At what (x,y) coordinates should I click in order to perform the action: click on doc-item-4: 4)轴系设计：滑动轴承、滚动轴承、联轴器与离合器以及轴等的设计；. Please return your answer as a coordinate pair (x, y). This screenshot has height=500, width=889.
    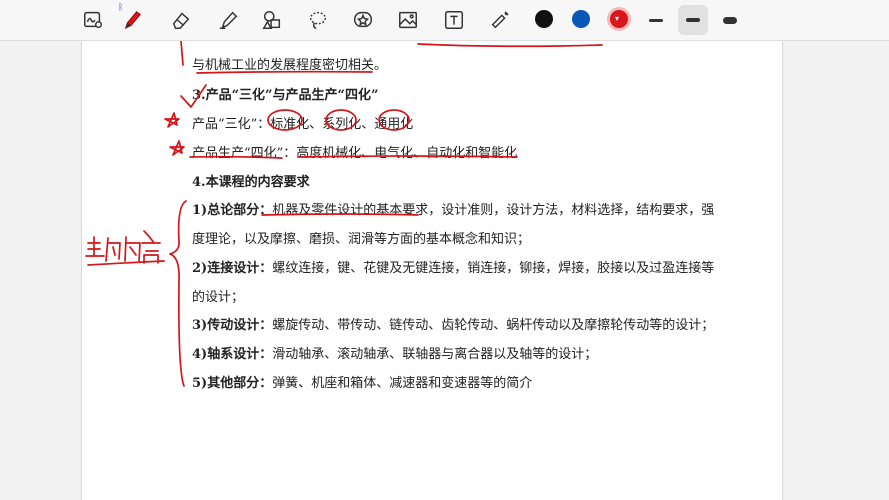
    Looking at the image, I should click on (394, 352).